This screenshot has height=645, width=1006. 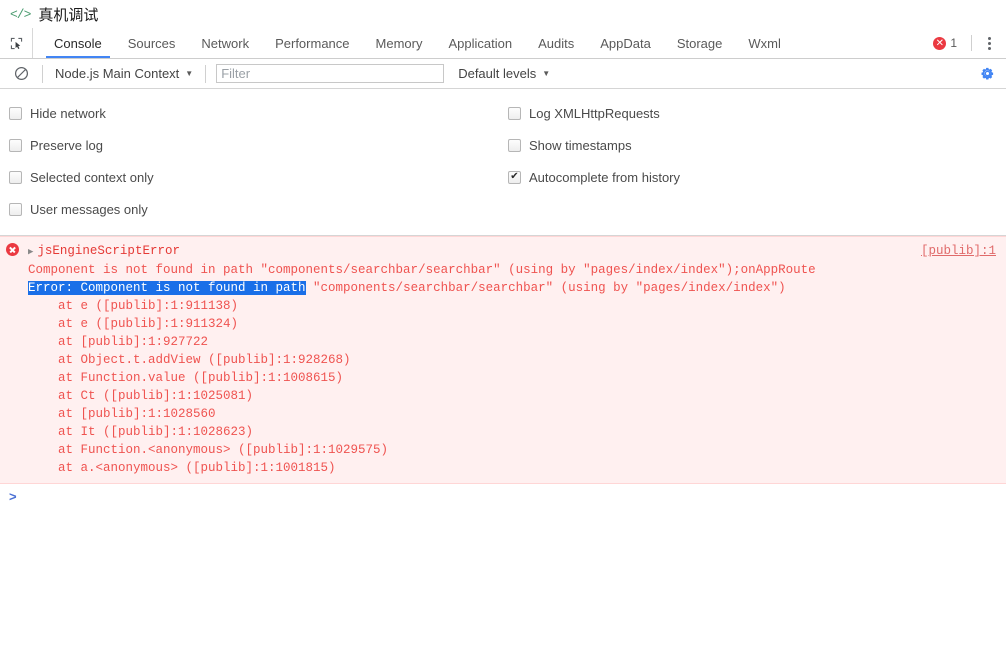 What do you see at coordinates (953, 43) in the screenshot?
I see `error-count: 1` at bounding box center [953, 43].